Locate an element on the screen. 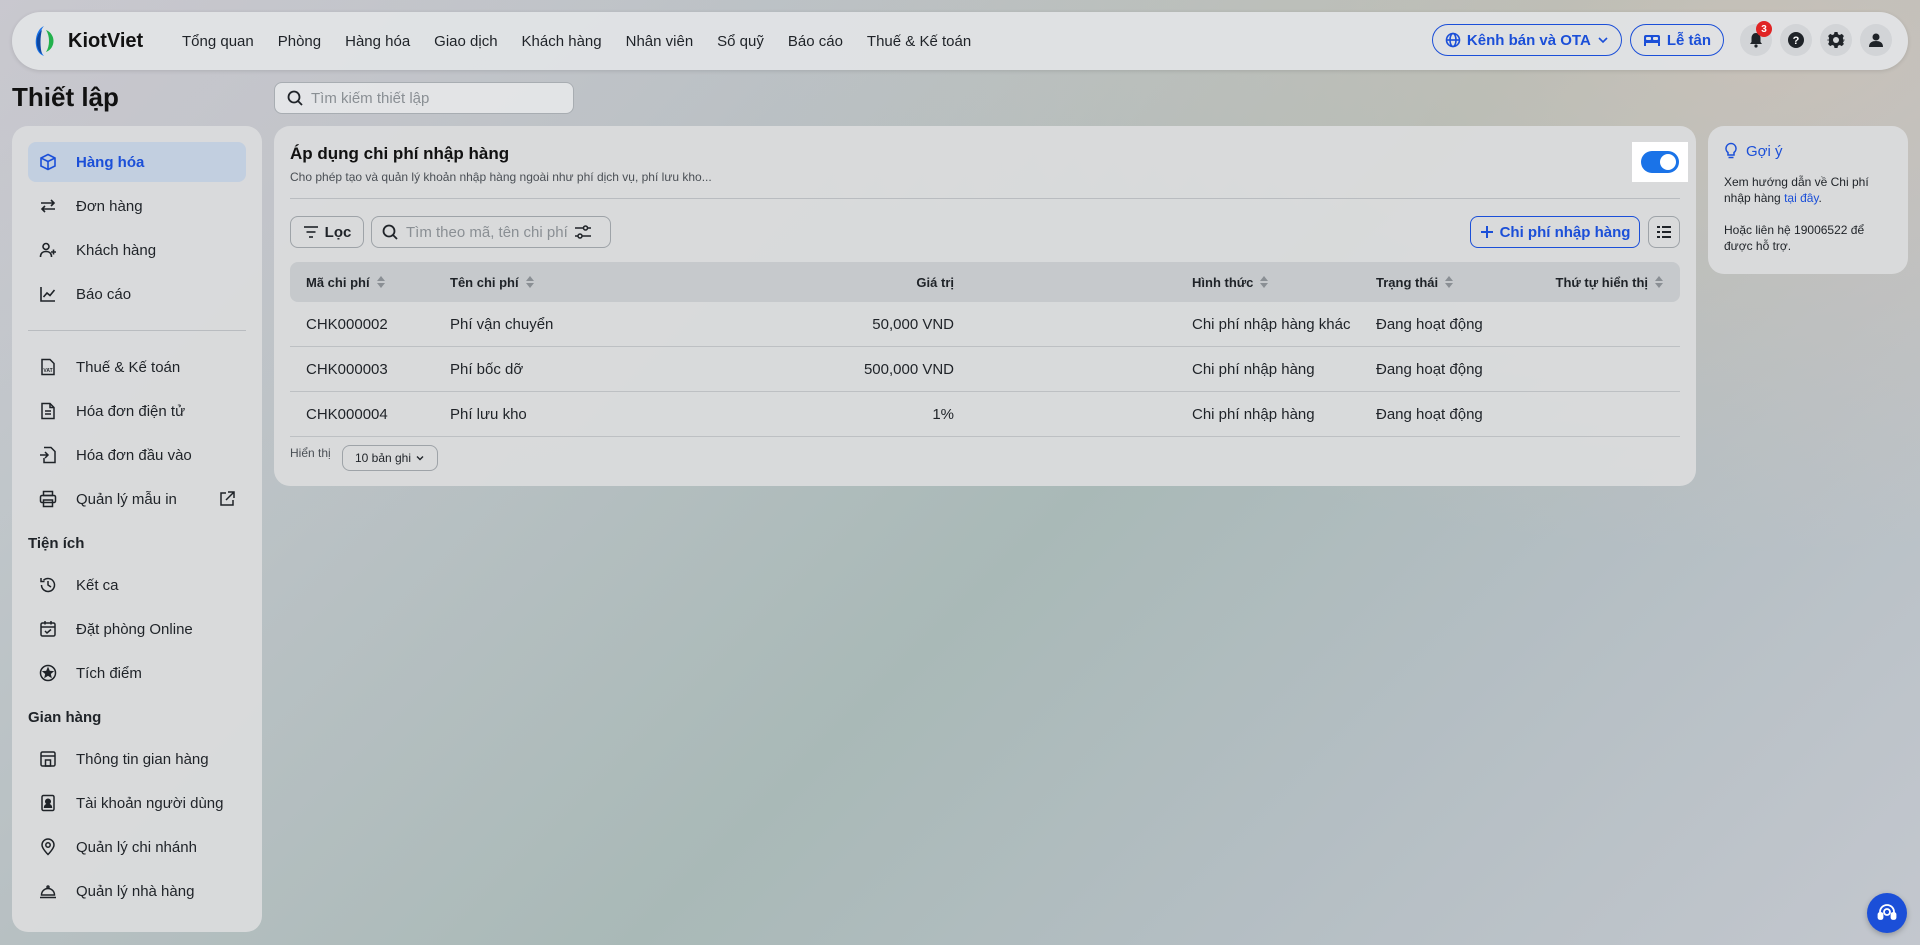  column-settings-button is located at coordinates (1664, 232).